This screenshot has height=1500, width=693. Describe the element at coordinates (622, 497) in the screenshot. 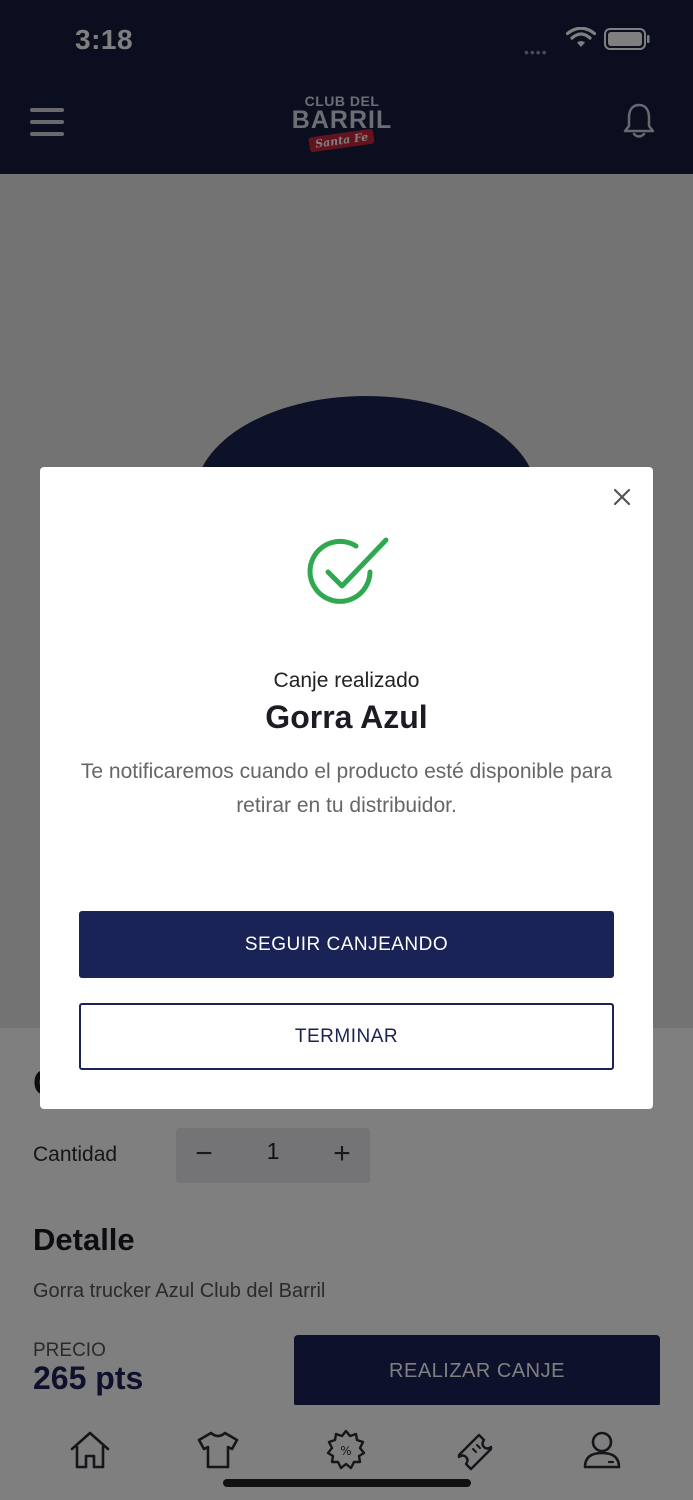

I see `close-icon` at that location.